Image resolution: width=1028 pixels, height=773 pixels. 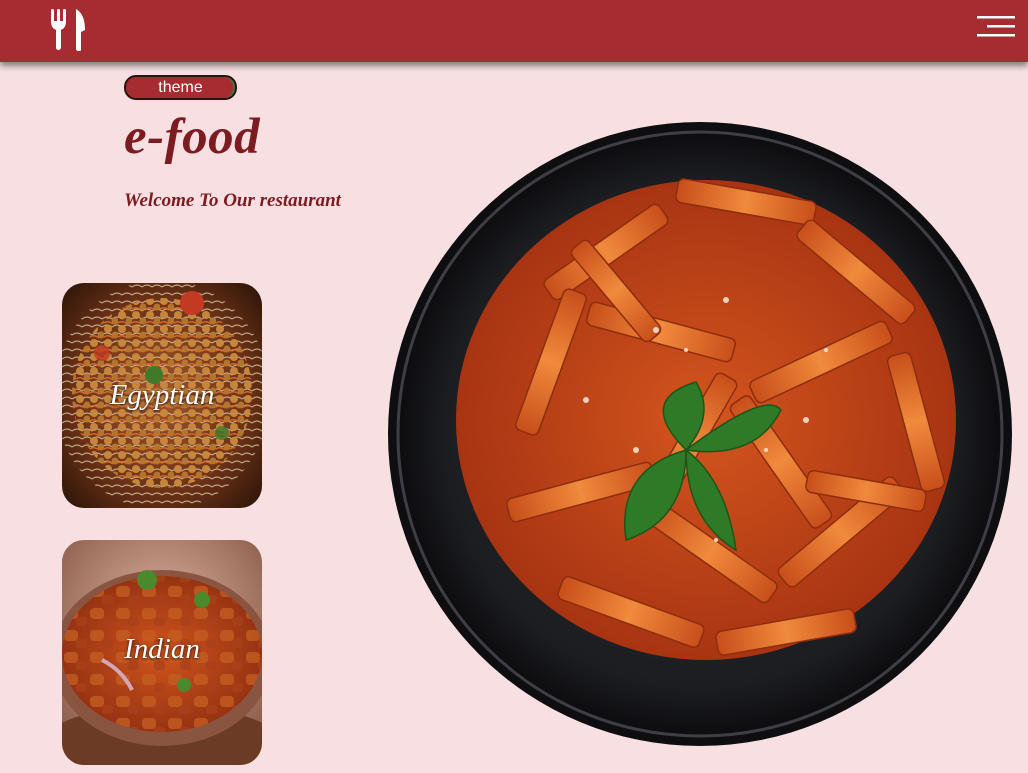 What do you see at coordinates (996, 26) in the screenshot?
I see `hamburger-menu-icon` at bounding box center [996, 26].